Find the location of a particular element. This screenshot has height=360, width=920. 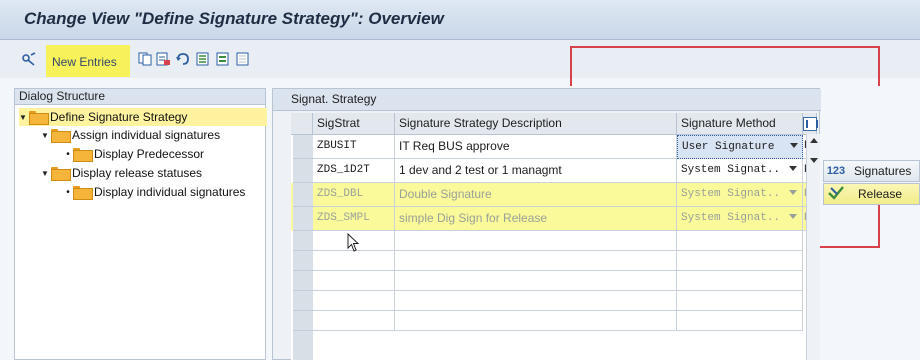

tree-item-label: Display individual signatures is located at coordinates (170, 192).